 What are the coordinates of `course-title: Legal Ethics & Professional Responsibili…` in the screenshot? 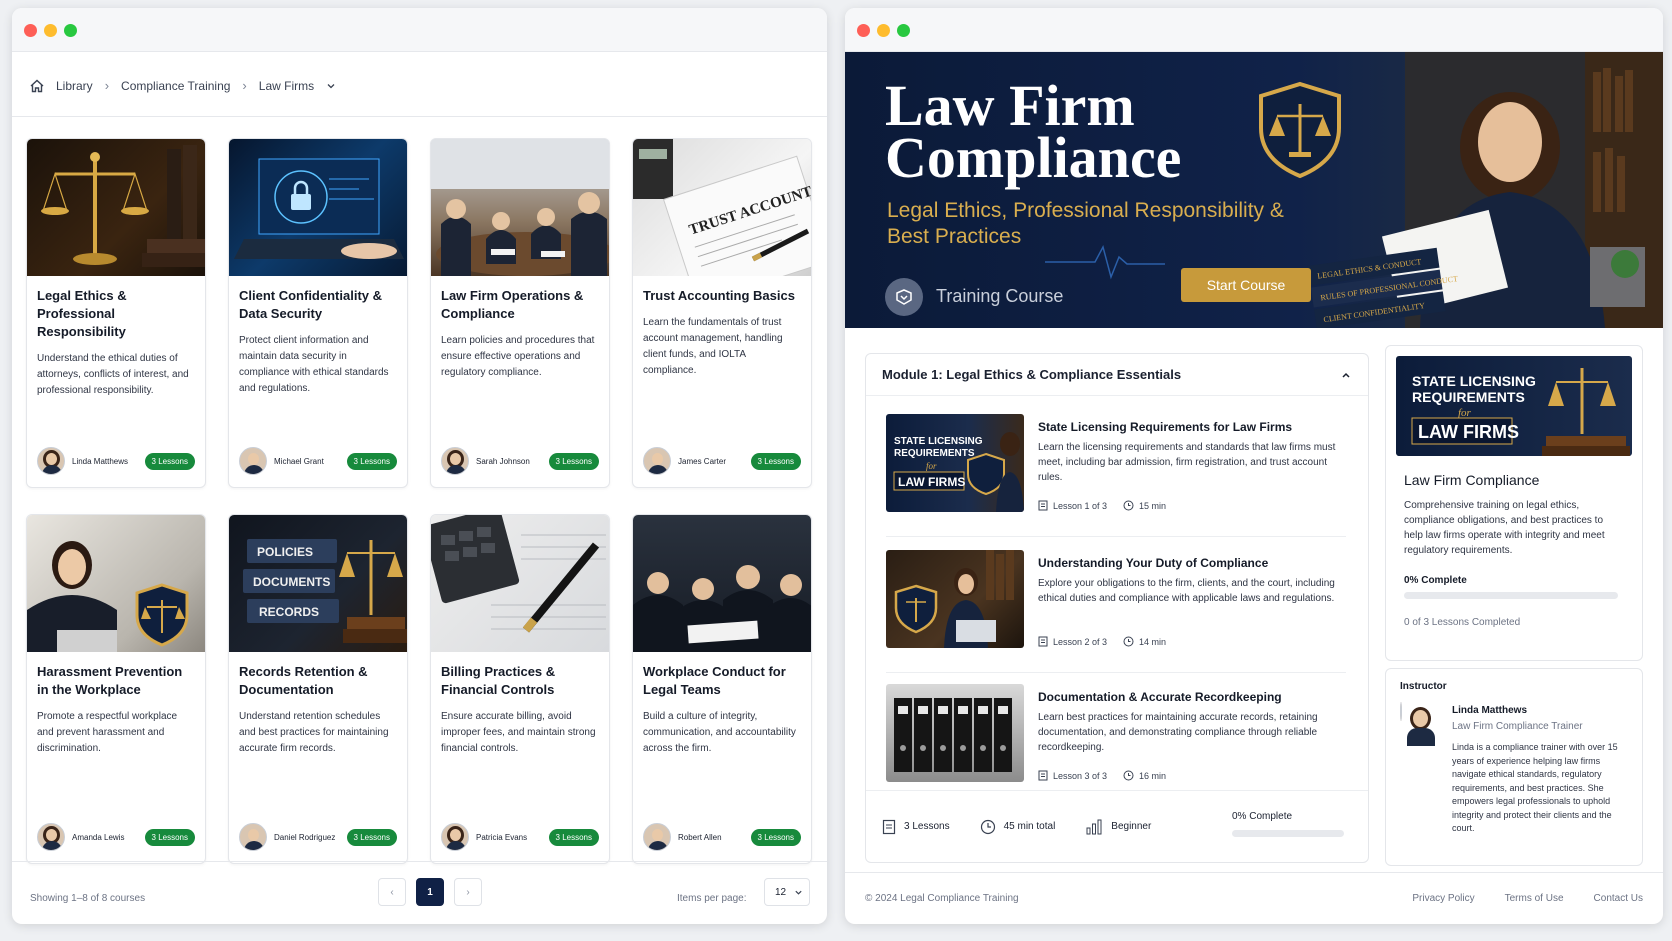 It's located at (82, 313).